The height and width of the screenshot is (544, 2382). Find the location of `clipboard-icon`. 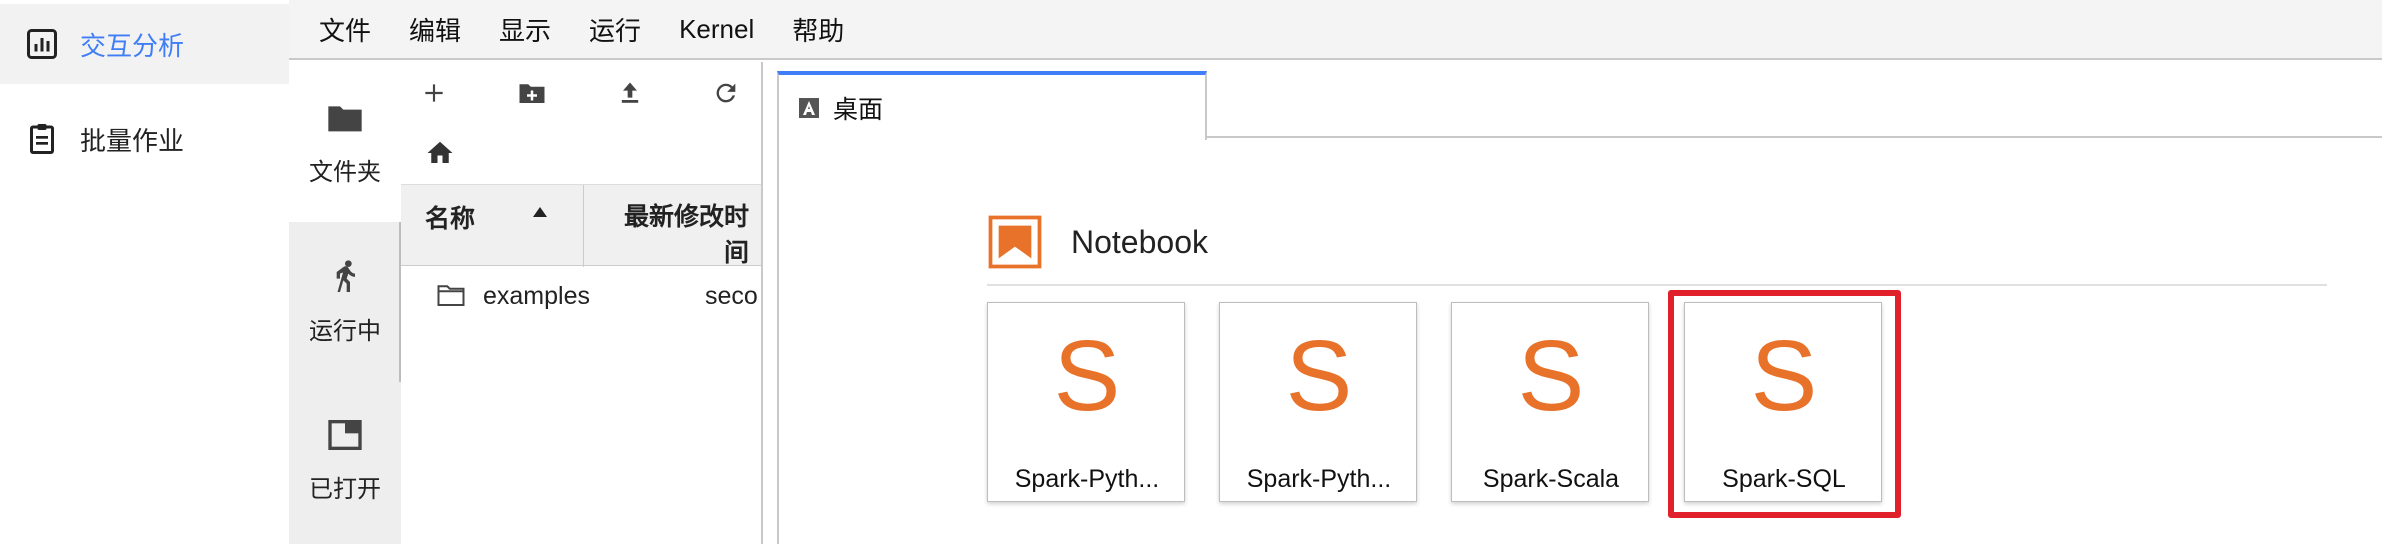

clipboard-icon is located at coordinates (42, 139).